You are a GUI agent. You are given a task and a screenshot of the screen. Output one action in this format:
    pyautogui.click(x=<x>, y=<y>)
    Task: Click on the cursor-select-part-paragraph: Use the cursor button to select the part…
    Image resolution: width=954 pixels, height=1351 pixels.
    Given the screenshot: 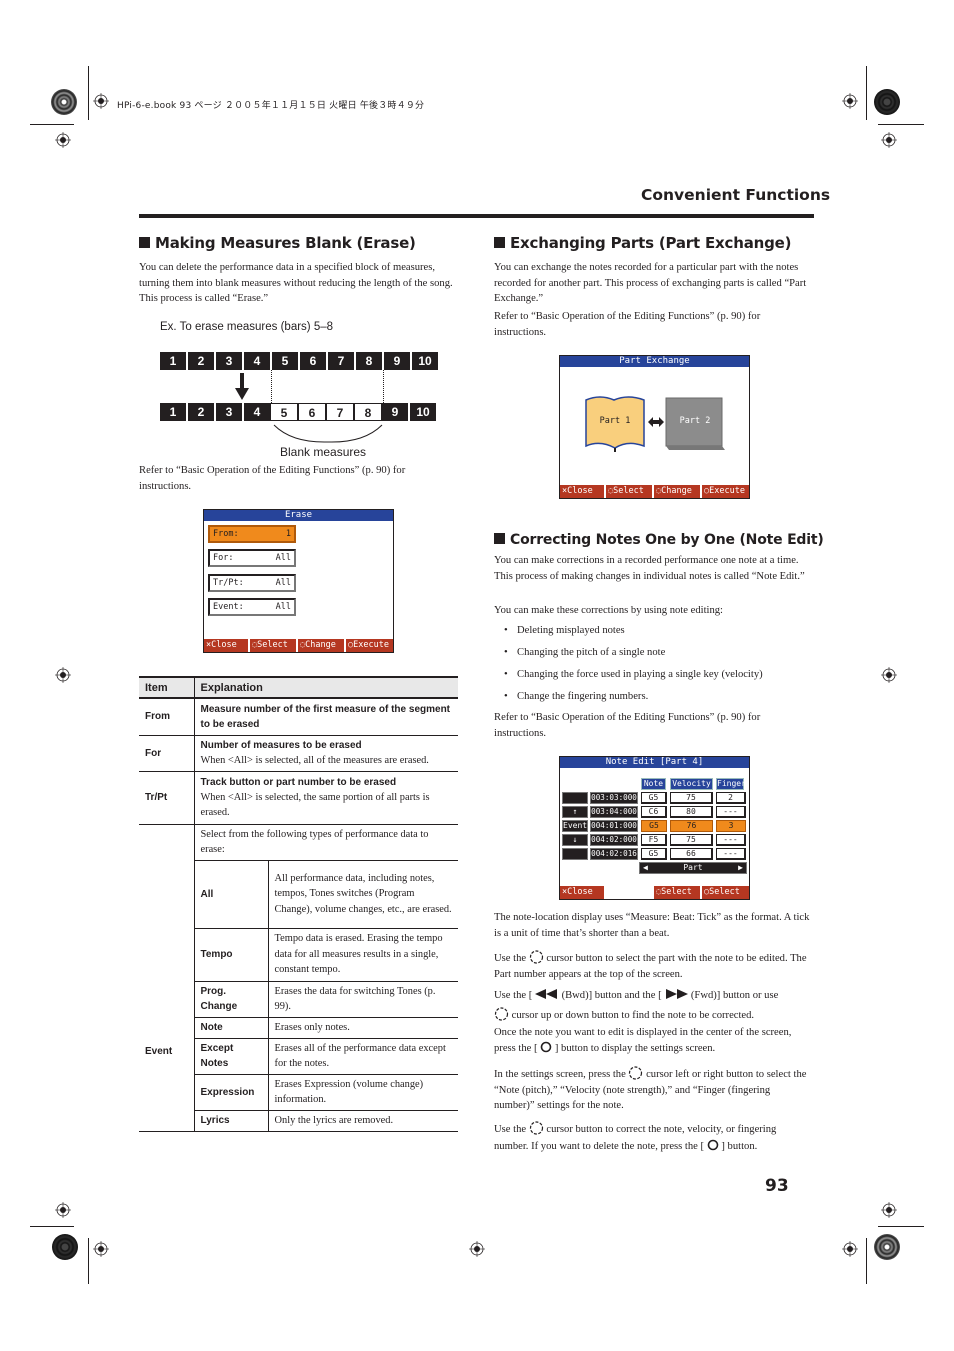 What is the action you would take?
    pyautogui.click(x=653, y=966)
    